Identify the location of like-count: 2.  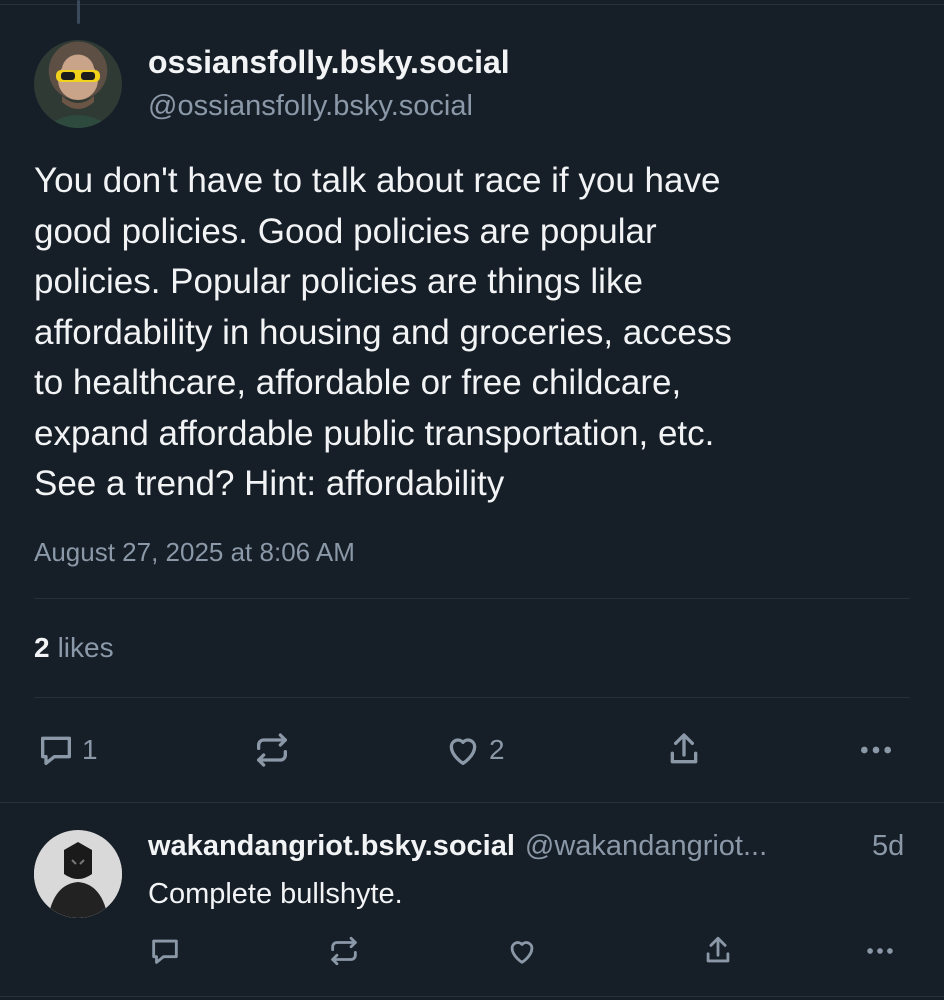
(497, 749).